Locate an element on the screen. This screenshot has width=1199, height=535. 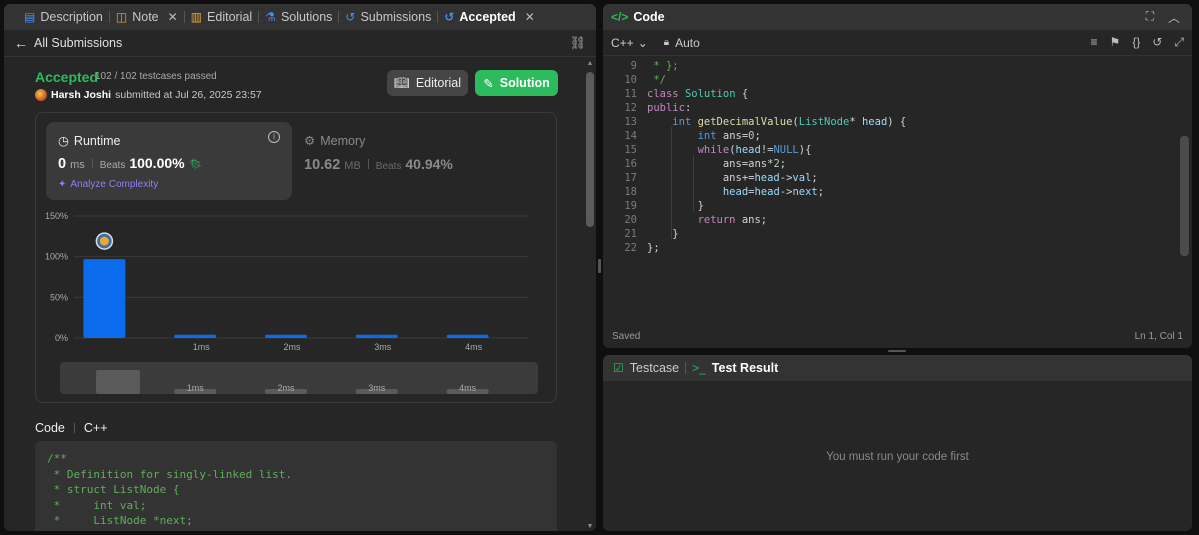
editor-line: 11 class Solution { is located at coordinates (675, 95).